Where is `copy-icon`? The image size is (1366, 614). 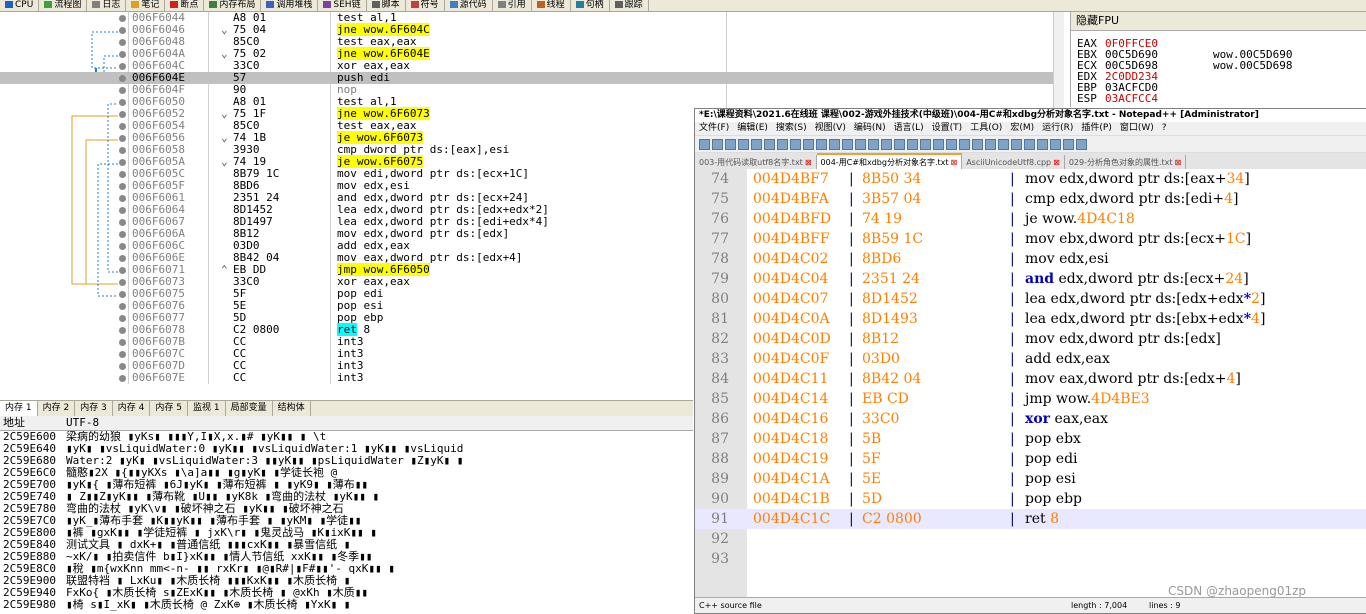 copy-icon is located at coordinates (808, 144).